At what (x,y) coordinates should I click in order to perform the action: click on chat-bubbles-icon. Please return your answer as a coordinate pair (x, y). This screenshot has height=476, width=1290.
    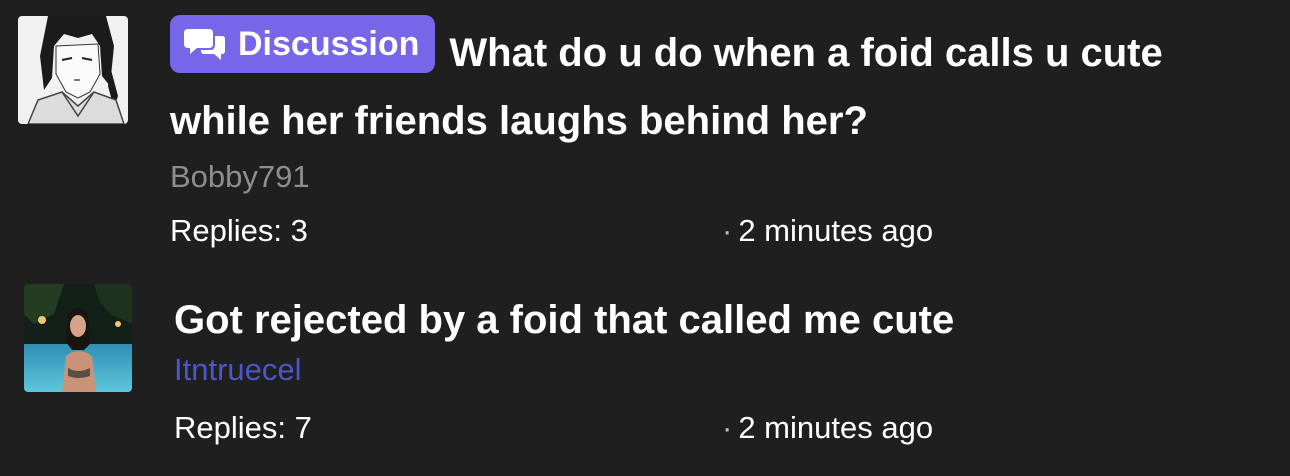
    Looking at the image, I should click on (204, 44).